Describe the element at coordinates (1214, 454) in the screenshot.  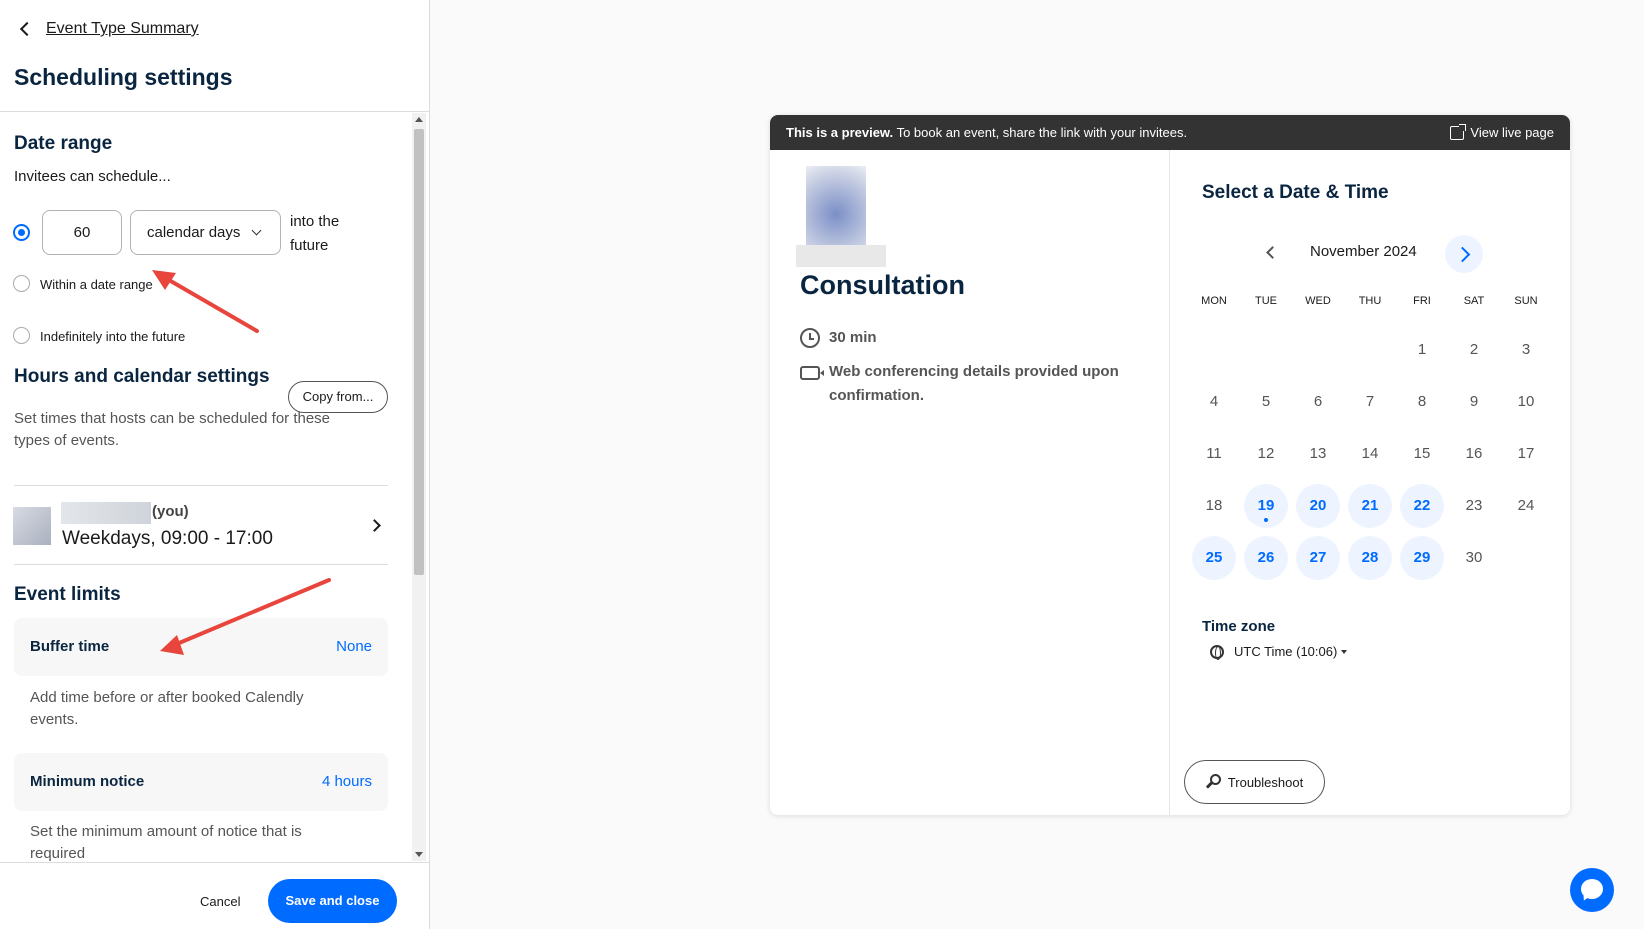
I see `calendar-day: 11` at that location.